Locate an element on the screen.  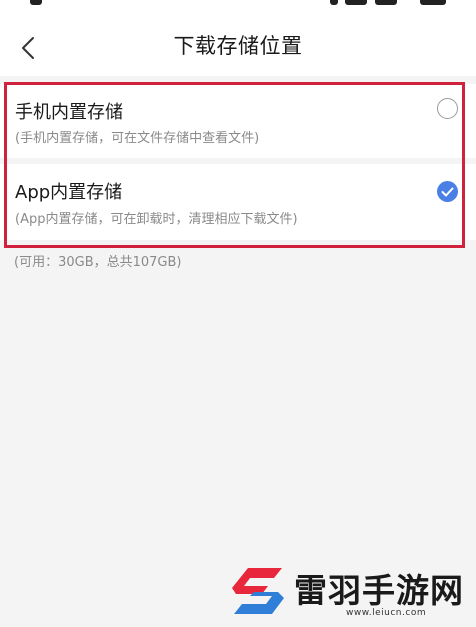
option-description: (App内置存储，可在卸载时，清理相应下载文件) is located at coordinates (156, 219).